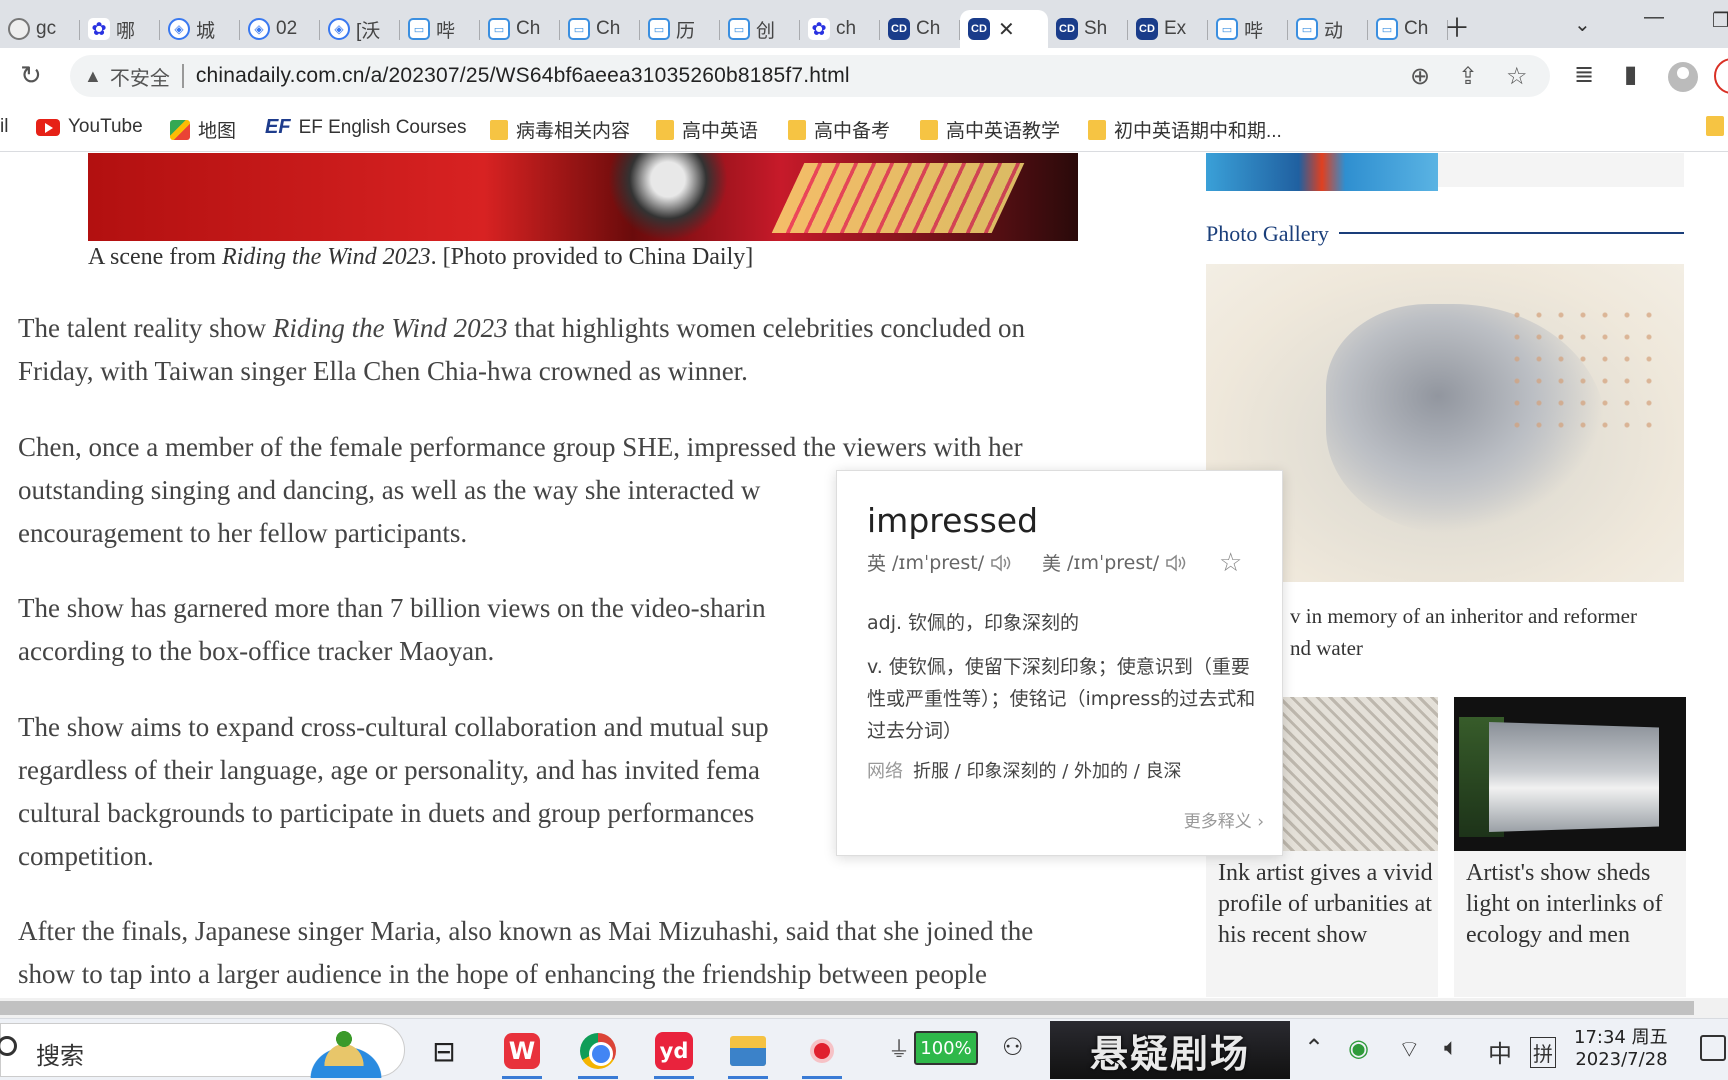  What do you see at coordinates (1517, 76) in the screenshot?
I see `bookmark-star-icon: ☆` at bounding box center [1517, 76].